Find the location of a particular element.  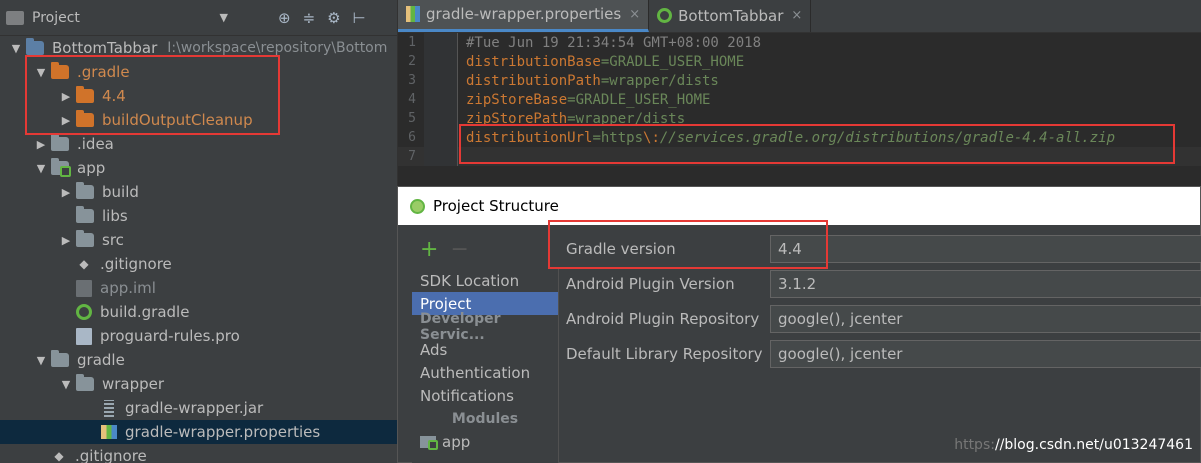

code-token: zipStorePath is located at coordinates (517, 118).